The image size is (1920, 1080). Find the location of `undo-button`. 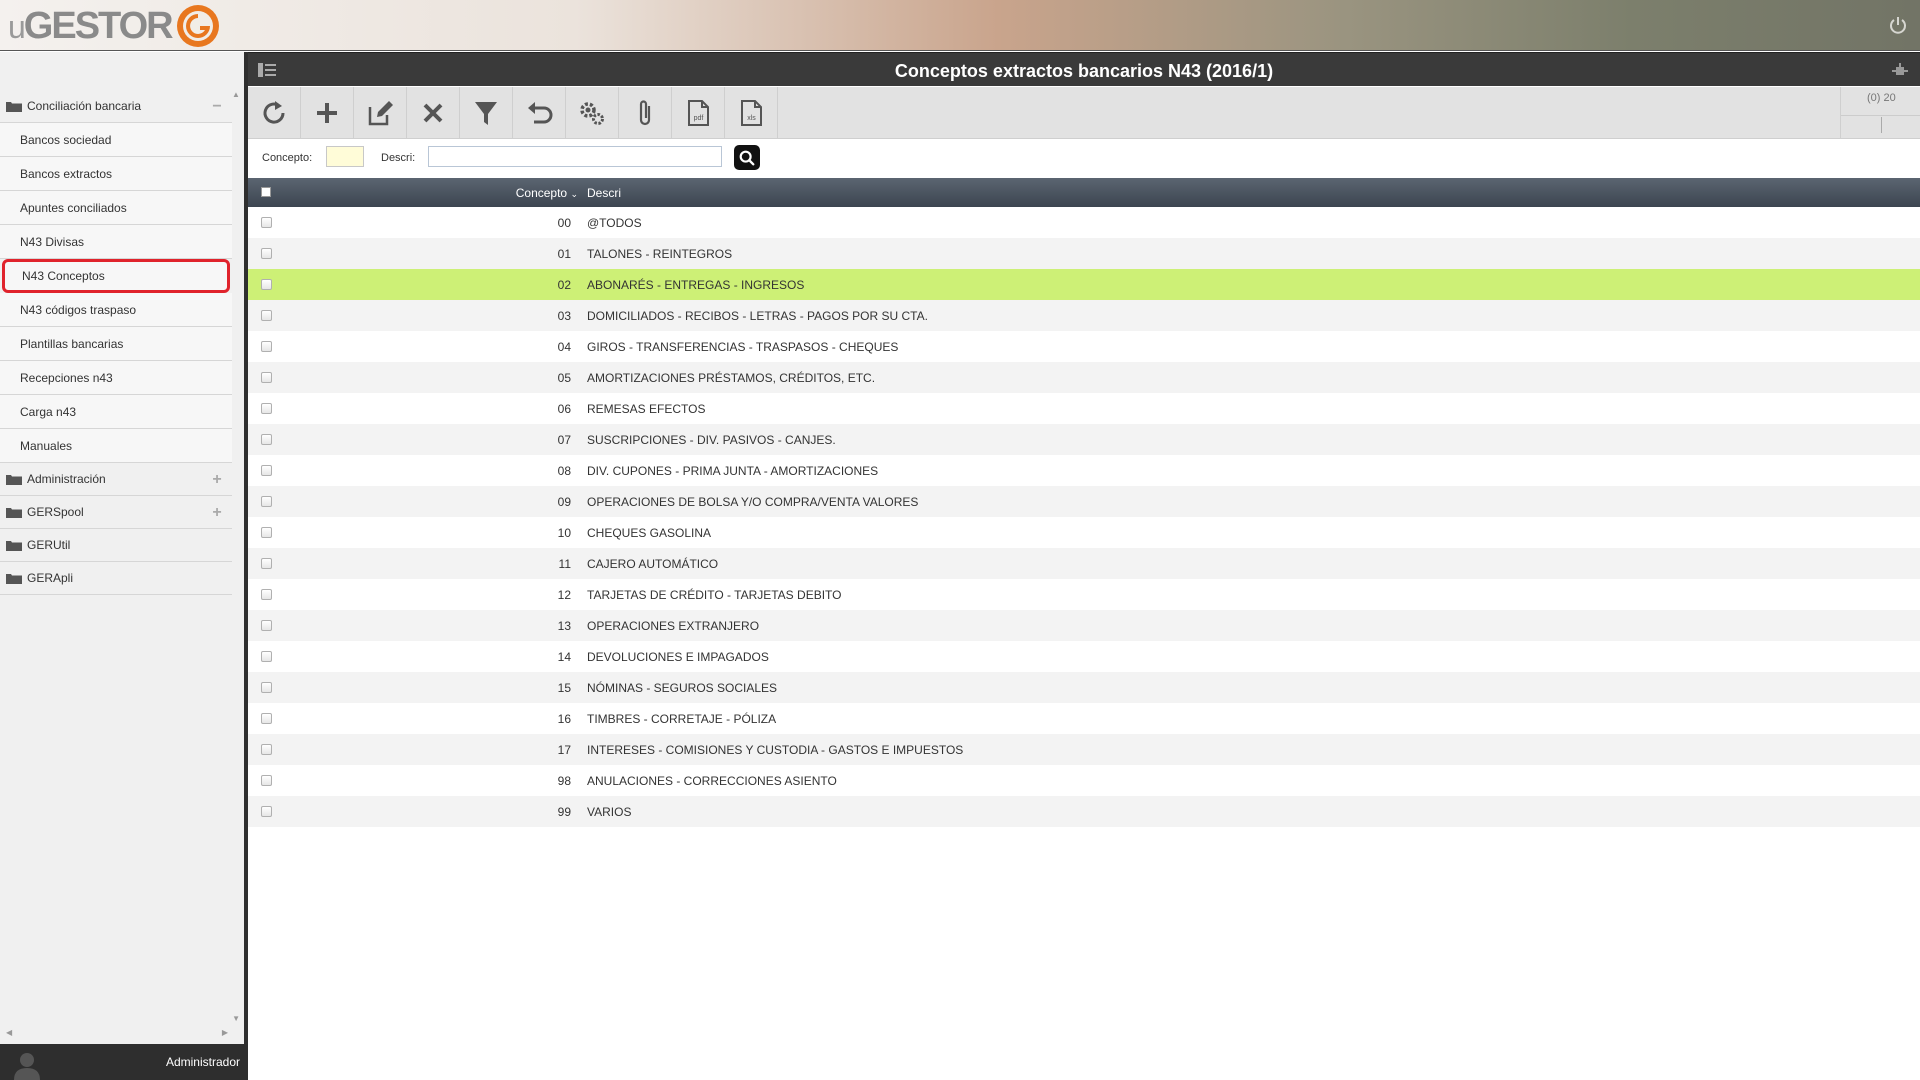

undo-button is located at coordinates (539, 113).